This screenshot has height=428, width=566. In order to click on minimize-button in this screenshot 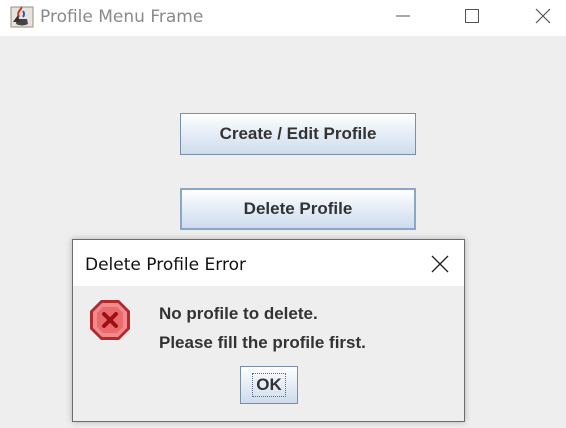, I will do `click(403, 16)`.